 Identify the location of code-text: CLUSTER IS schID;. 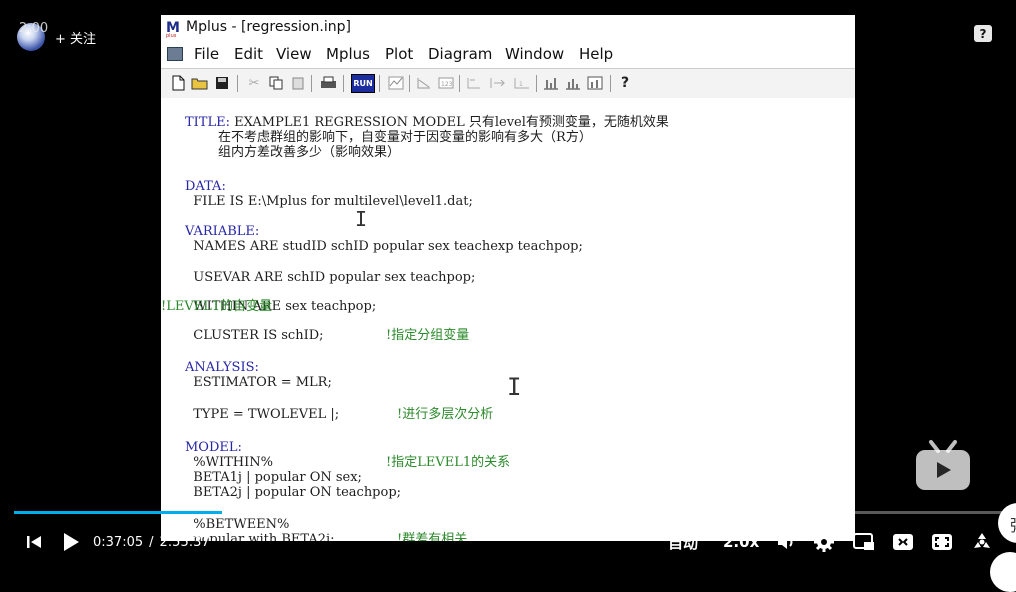
(254, 335).